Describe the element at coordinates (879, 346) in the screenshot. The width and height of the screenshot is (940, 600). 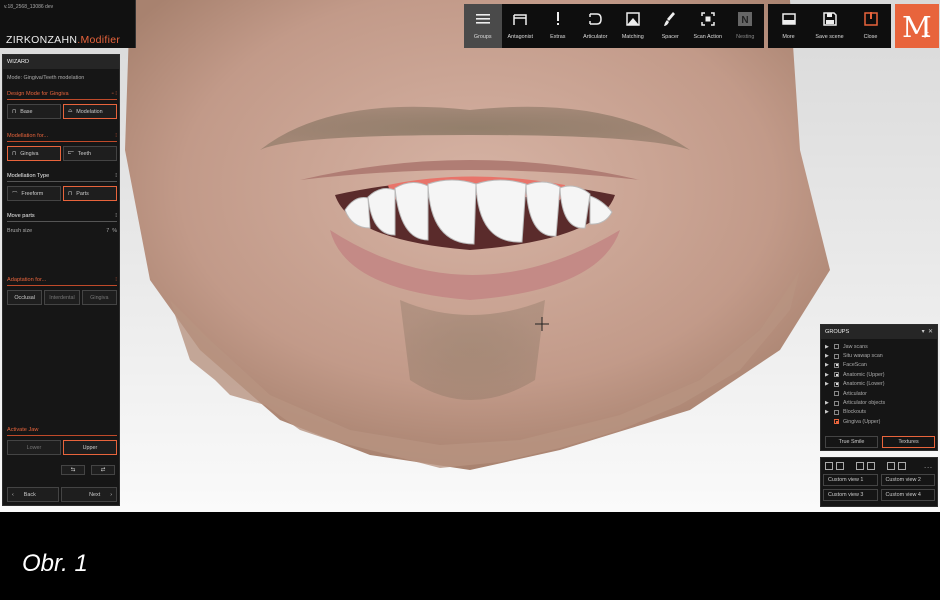
I see `group-item: ▶ Jaw scans` at that location.